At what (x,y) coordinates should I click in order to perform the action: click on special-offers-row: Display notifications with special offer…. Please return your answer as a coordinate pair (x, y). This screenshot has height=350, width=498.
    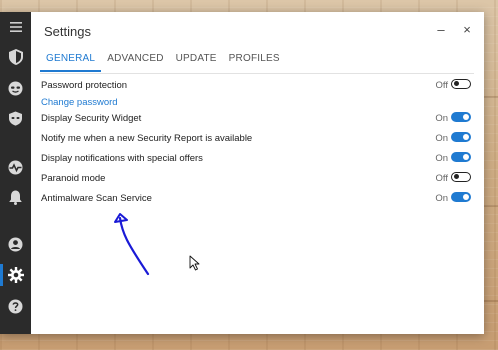
    Looking at the image, I should click on (257, 159).